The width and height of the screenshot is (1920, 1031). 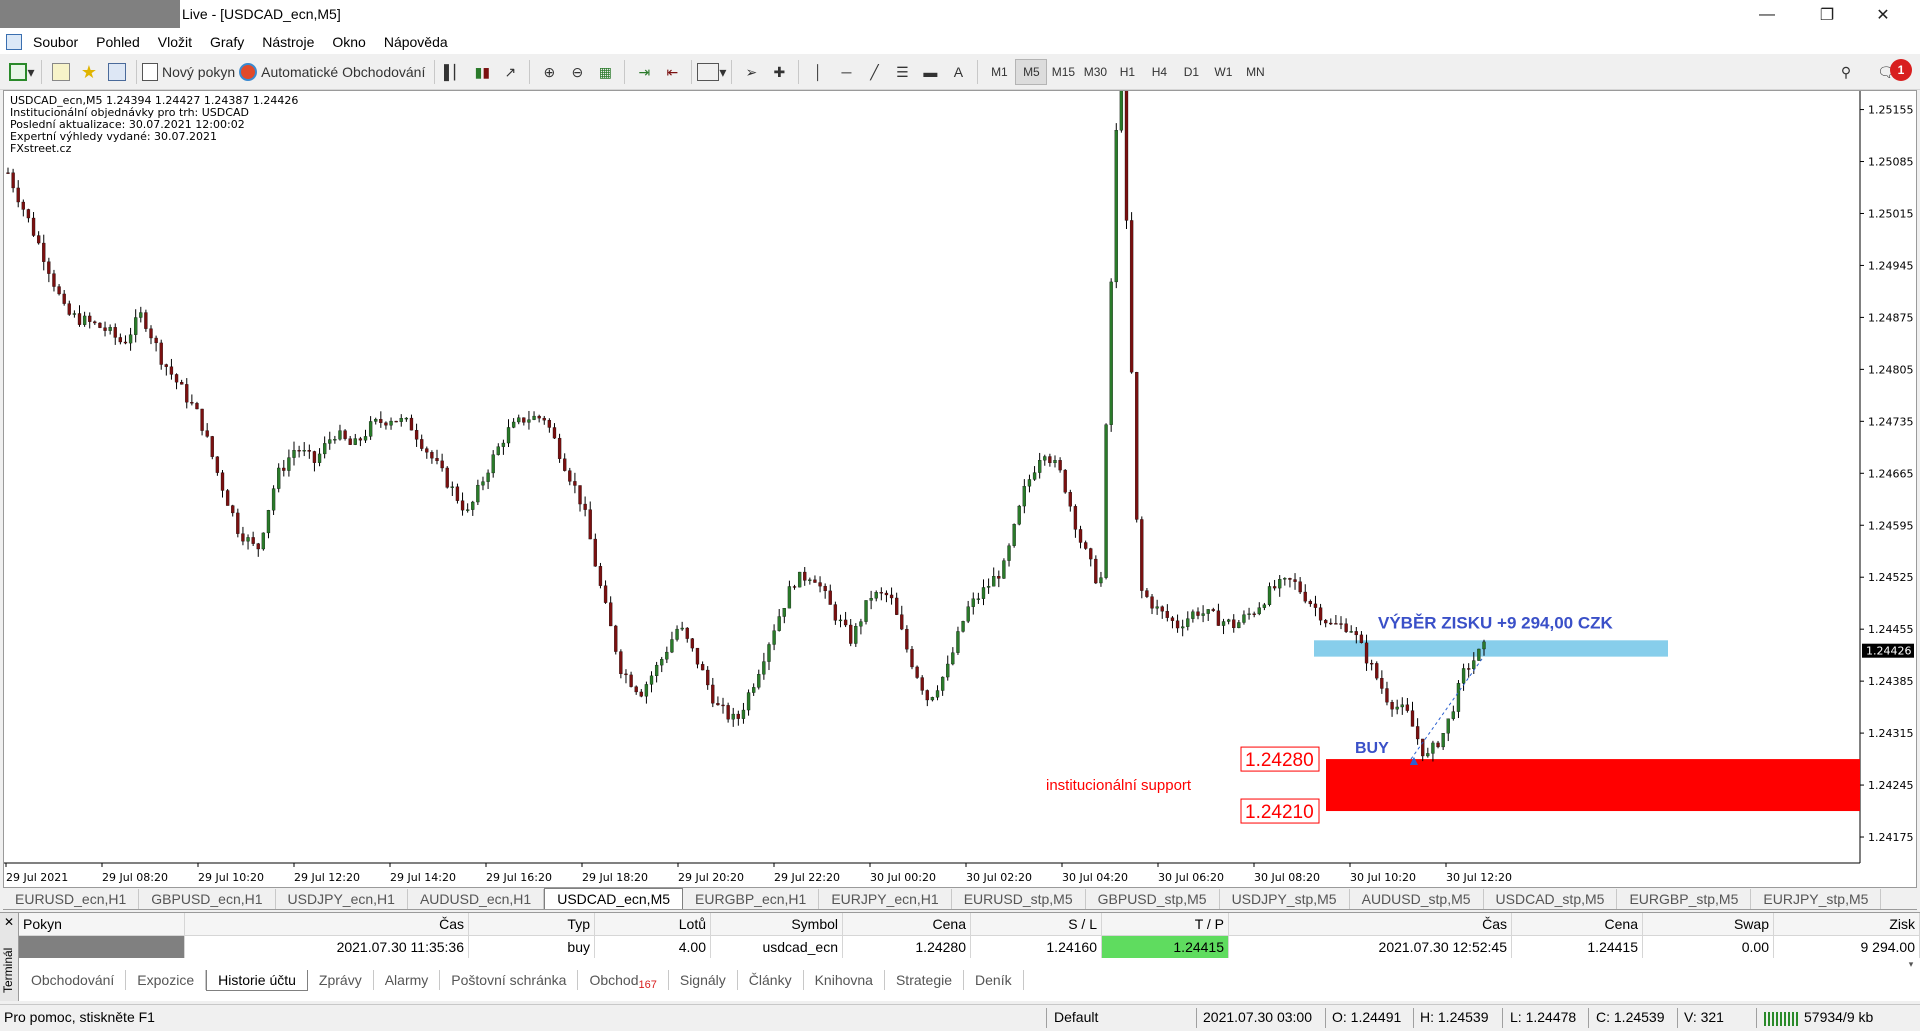 What do you see at coordinates (771, 980) in the screenshot?
I see `terminal-tab-articles: Články` at bounding box center [771, 980].